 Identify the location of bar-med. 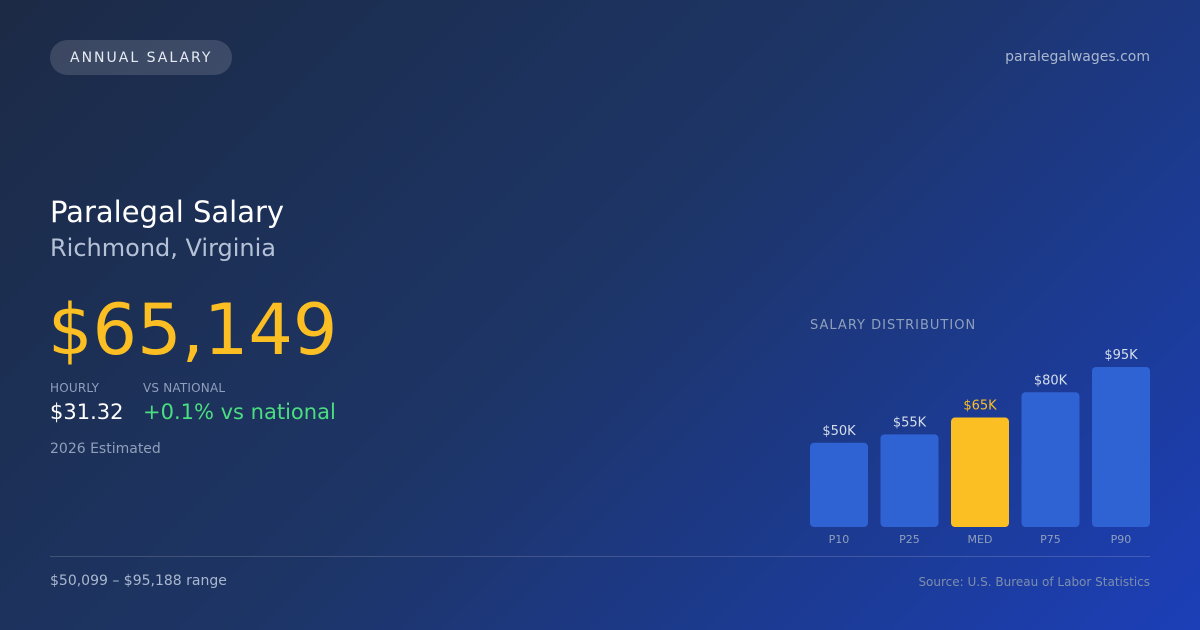
(980, 472).